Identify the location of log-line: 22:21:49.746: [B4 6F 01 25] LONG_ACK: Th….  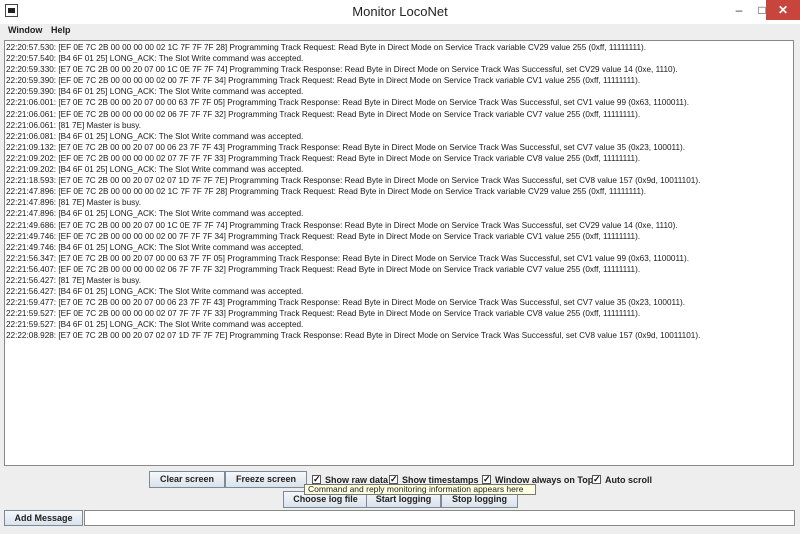
(155, 247).